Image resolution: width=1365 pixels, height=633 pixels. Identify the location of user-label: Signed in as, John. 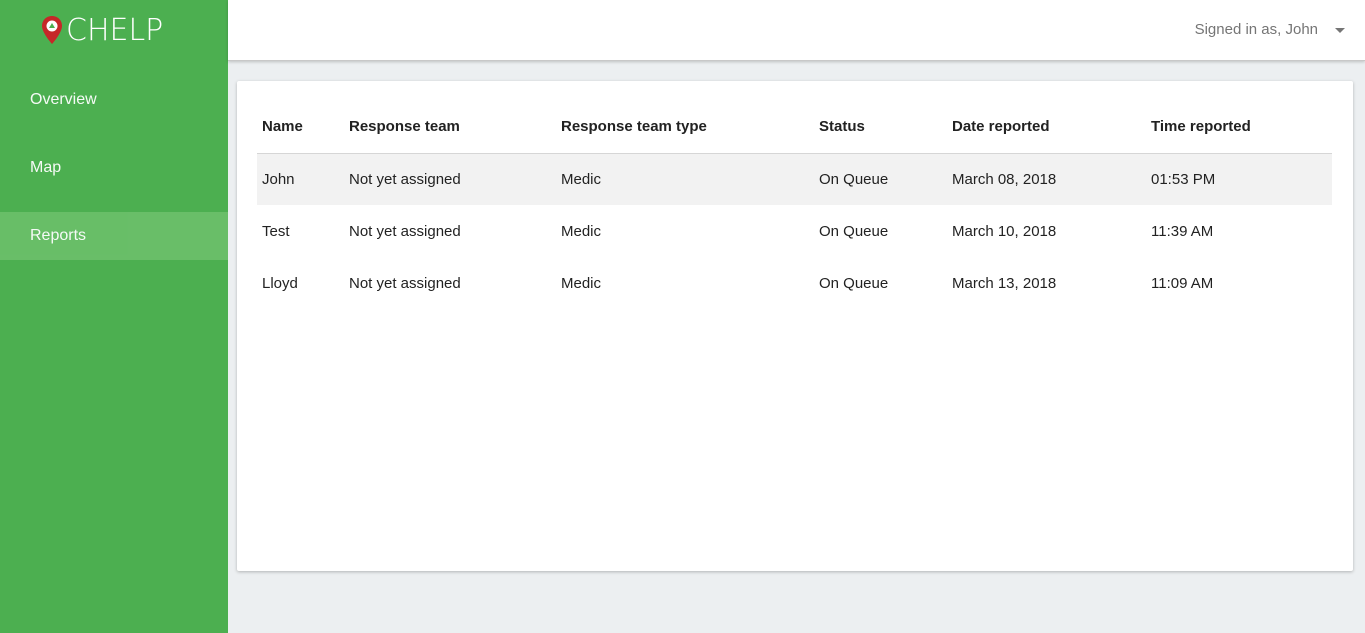
(1256, 29).